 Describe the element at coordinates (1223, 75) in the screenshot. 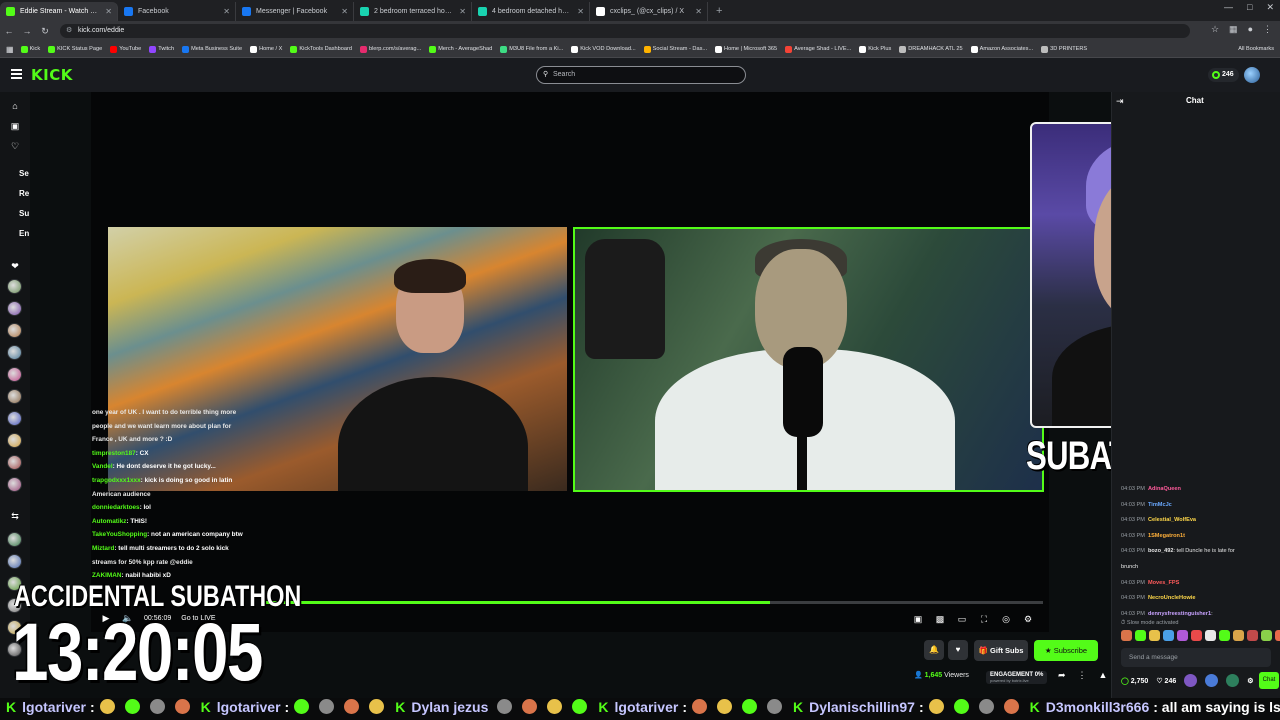

I see `kick-points-badge: 246` at that location.